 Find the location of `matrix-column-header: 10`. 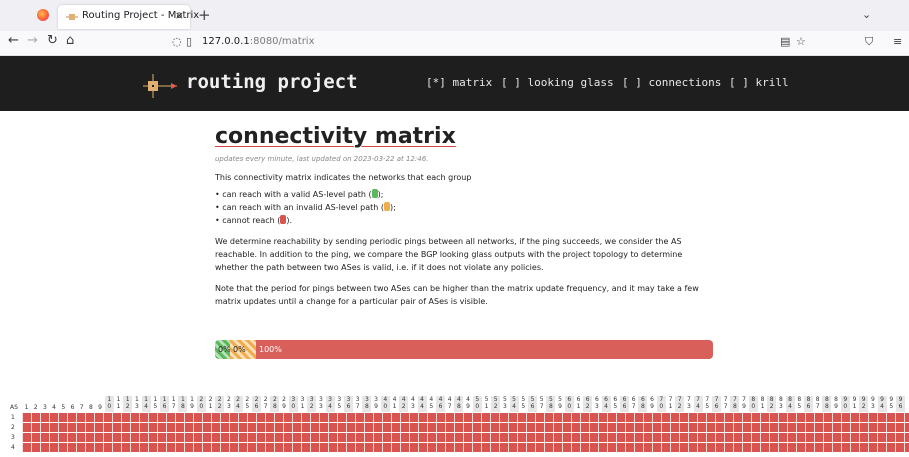

matrix-column-header: 10 is located at coordinates (109, 404).